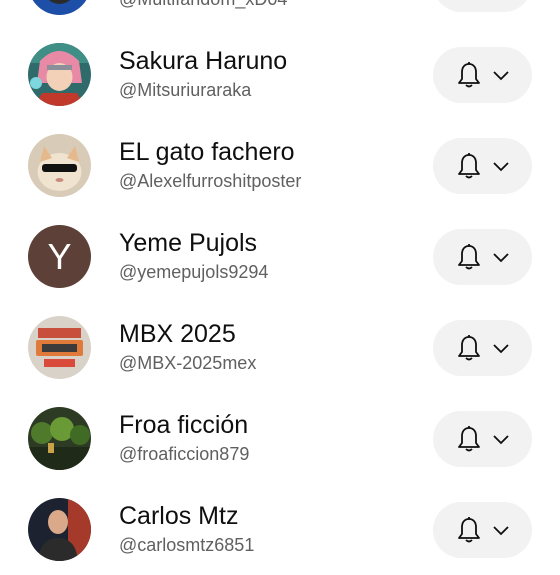  I want to click on channel-name: Yeme Pujols, so click(188, 243).